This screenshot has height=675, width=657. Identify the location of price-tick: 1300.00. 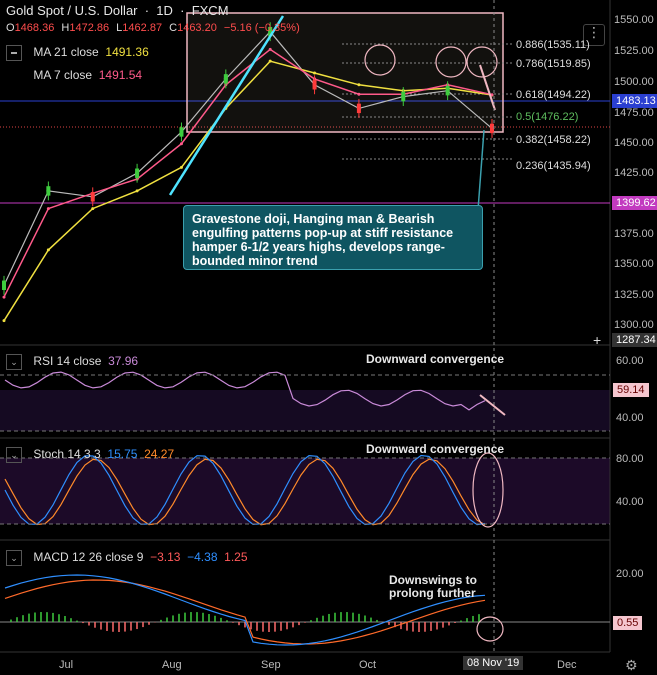
(634, 325).